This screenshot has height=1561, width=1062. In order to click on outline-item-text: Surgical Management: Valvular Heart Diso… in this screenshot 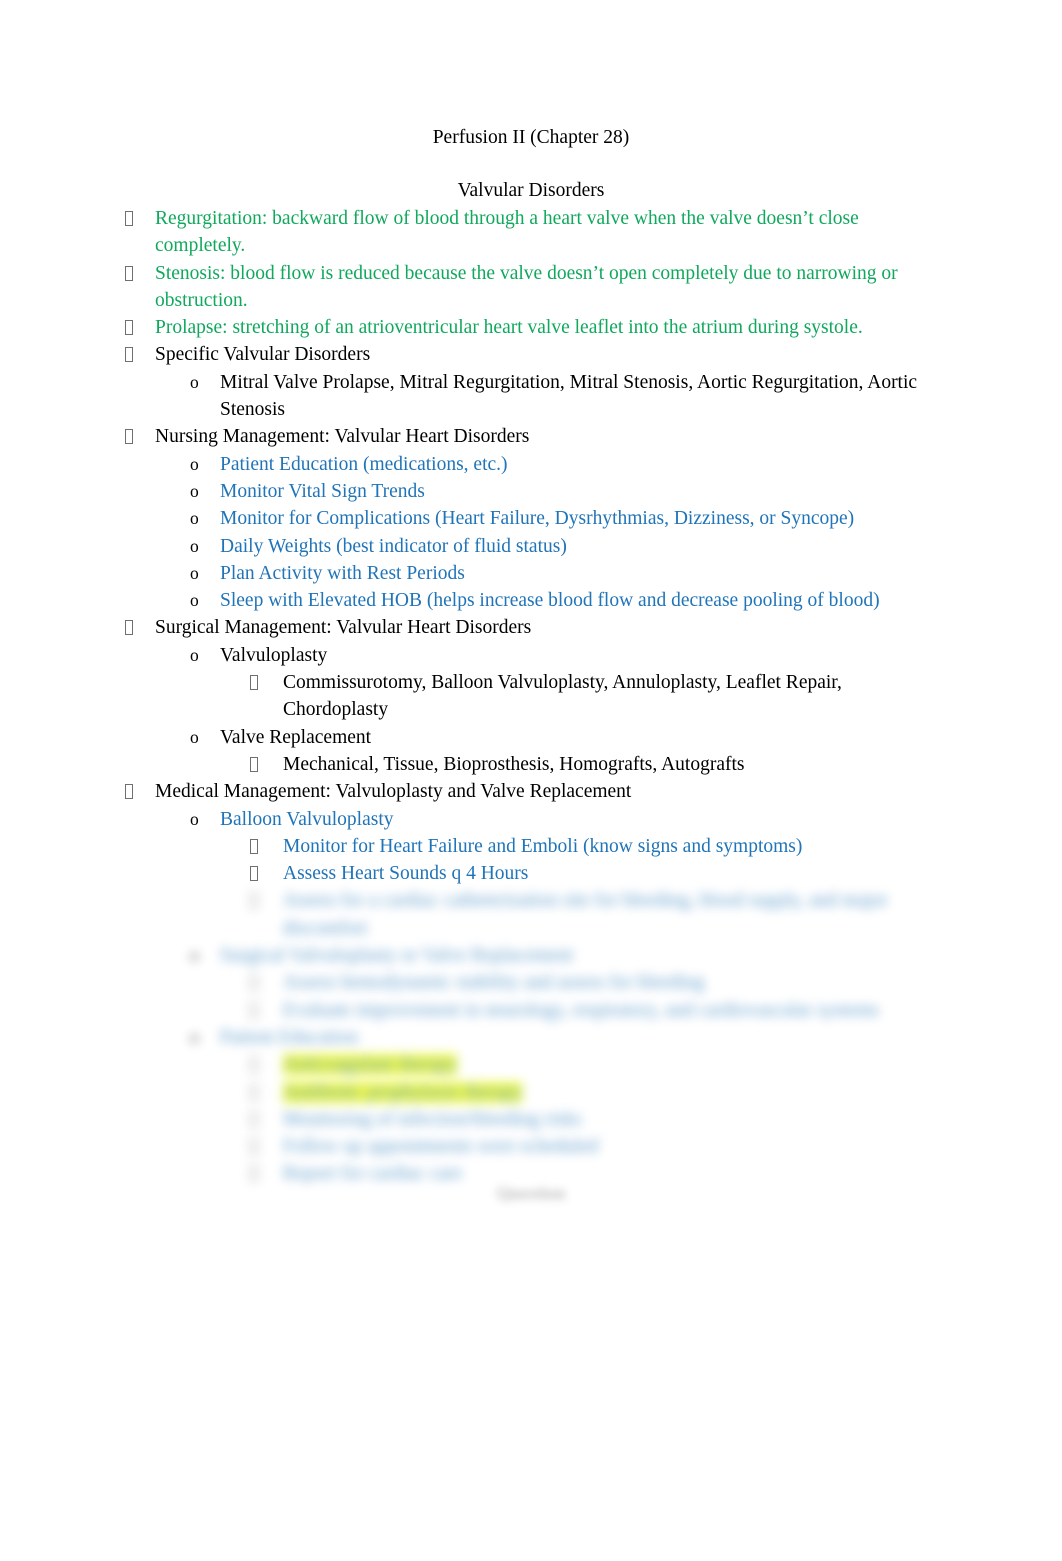, I will do `click(343, 628)`.